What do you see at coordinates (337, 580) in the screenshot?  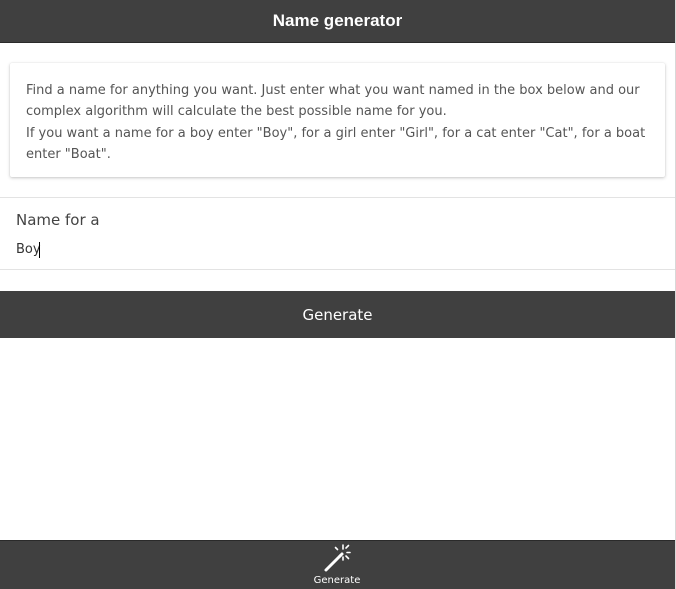 I see `bottom-nav-generate-label: Generate` at bounding box center [337, 580].